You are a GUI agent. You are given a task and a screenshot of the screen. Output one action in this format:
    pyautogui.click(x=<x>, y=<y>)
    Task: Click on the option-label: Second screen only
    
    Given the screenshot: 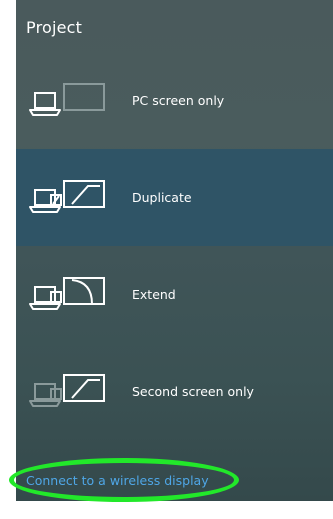 What is the action you would take?
    pyautogui.click(x=193, y=391)
    